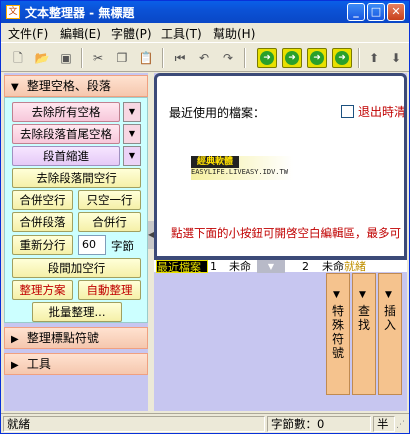 The height and width of the screenshot is (434, 410). I want to click on green-arrow-4-icon: ➜, so click(342, 58).